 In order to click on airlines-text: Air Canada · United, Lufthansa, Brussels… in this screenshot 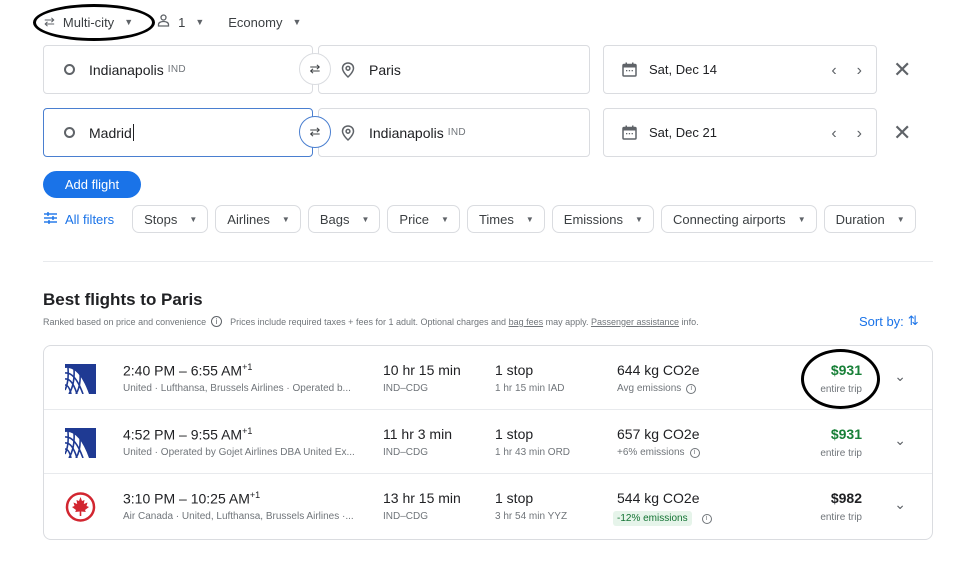, I will do `click(238, 516)`.